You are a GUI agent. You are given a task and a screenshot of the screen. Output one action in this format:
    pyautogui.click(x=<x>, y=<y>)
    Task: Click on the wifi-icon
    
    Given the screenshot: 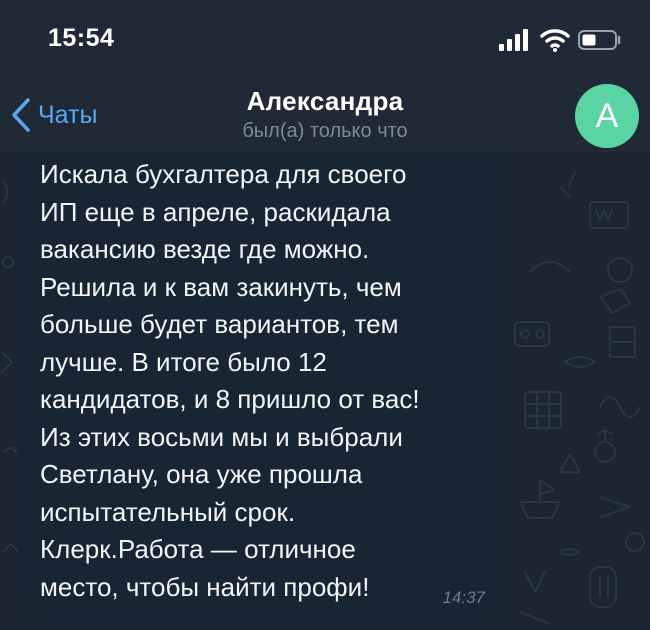 What is the action you would take?
    pyautogui.click(x=555, y=40)
    